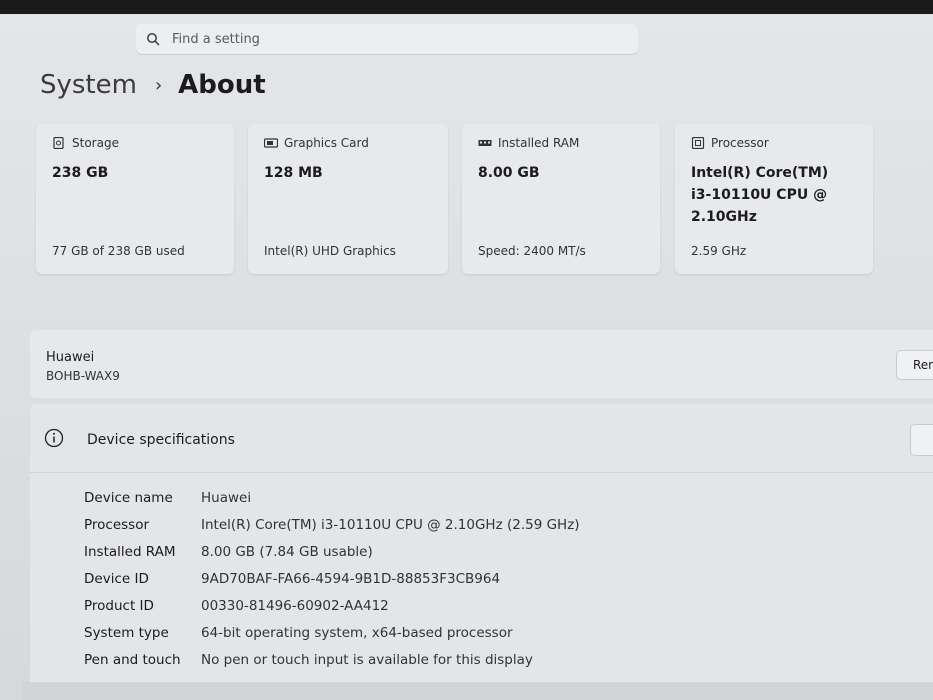 This screenshot has height=700, width=933. I want to click on copy-button, so click(921, 440).